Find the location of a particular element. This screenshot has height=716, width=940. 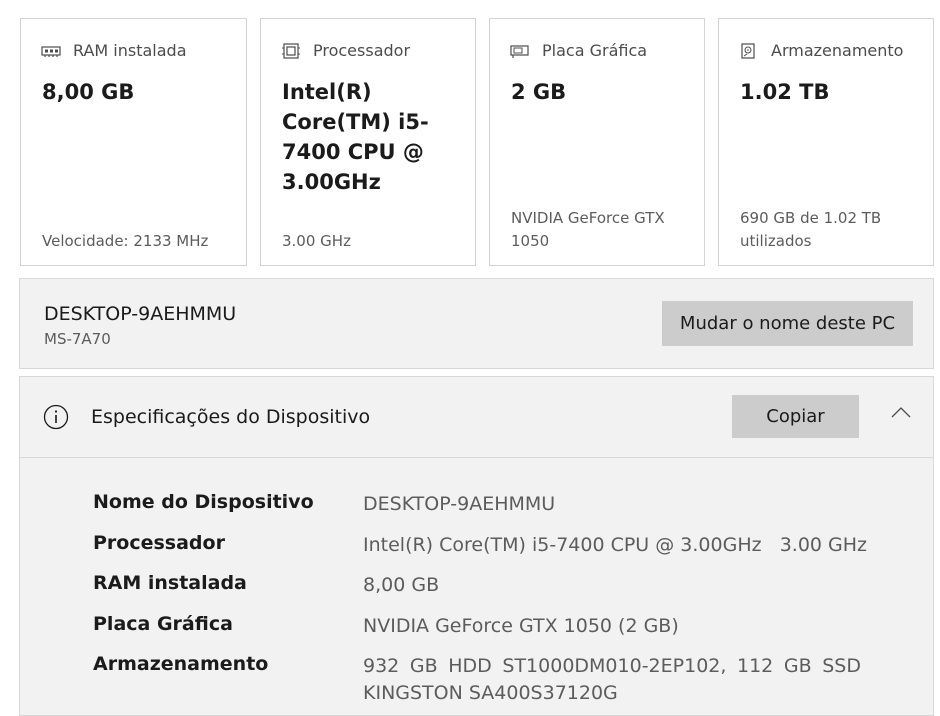

graphics-card-title: Placa Gráfica is located at coordinates (595, 50).